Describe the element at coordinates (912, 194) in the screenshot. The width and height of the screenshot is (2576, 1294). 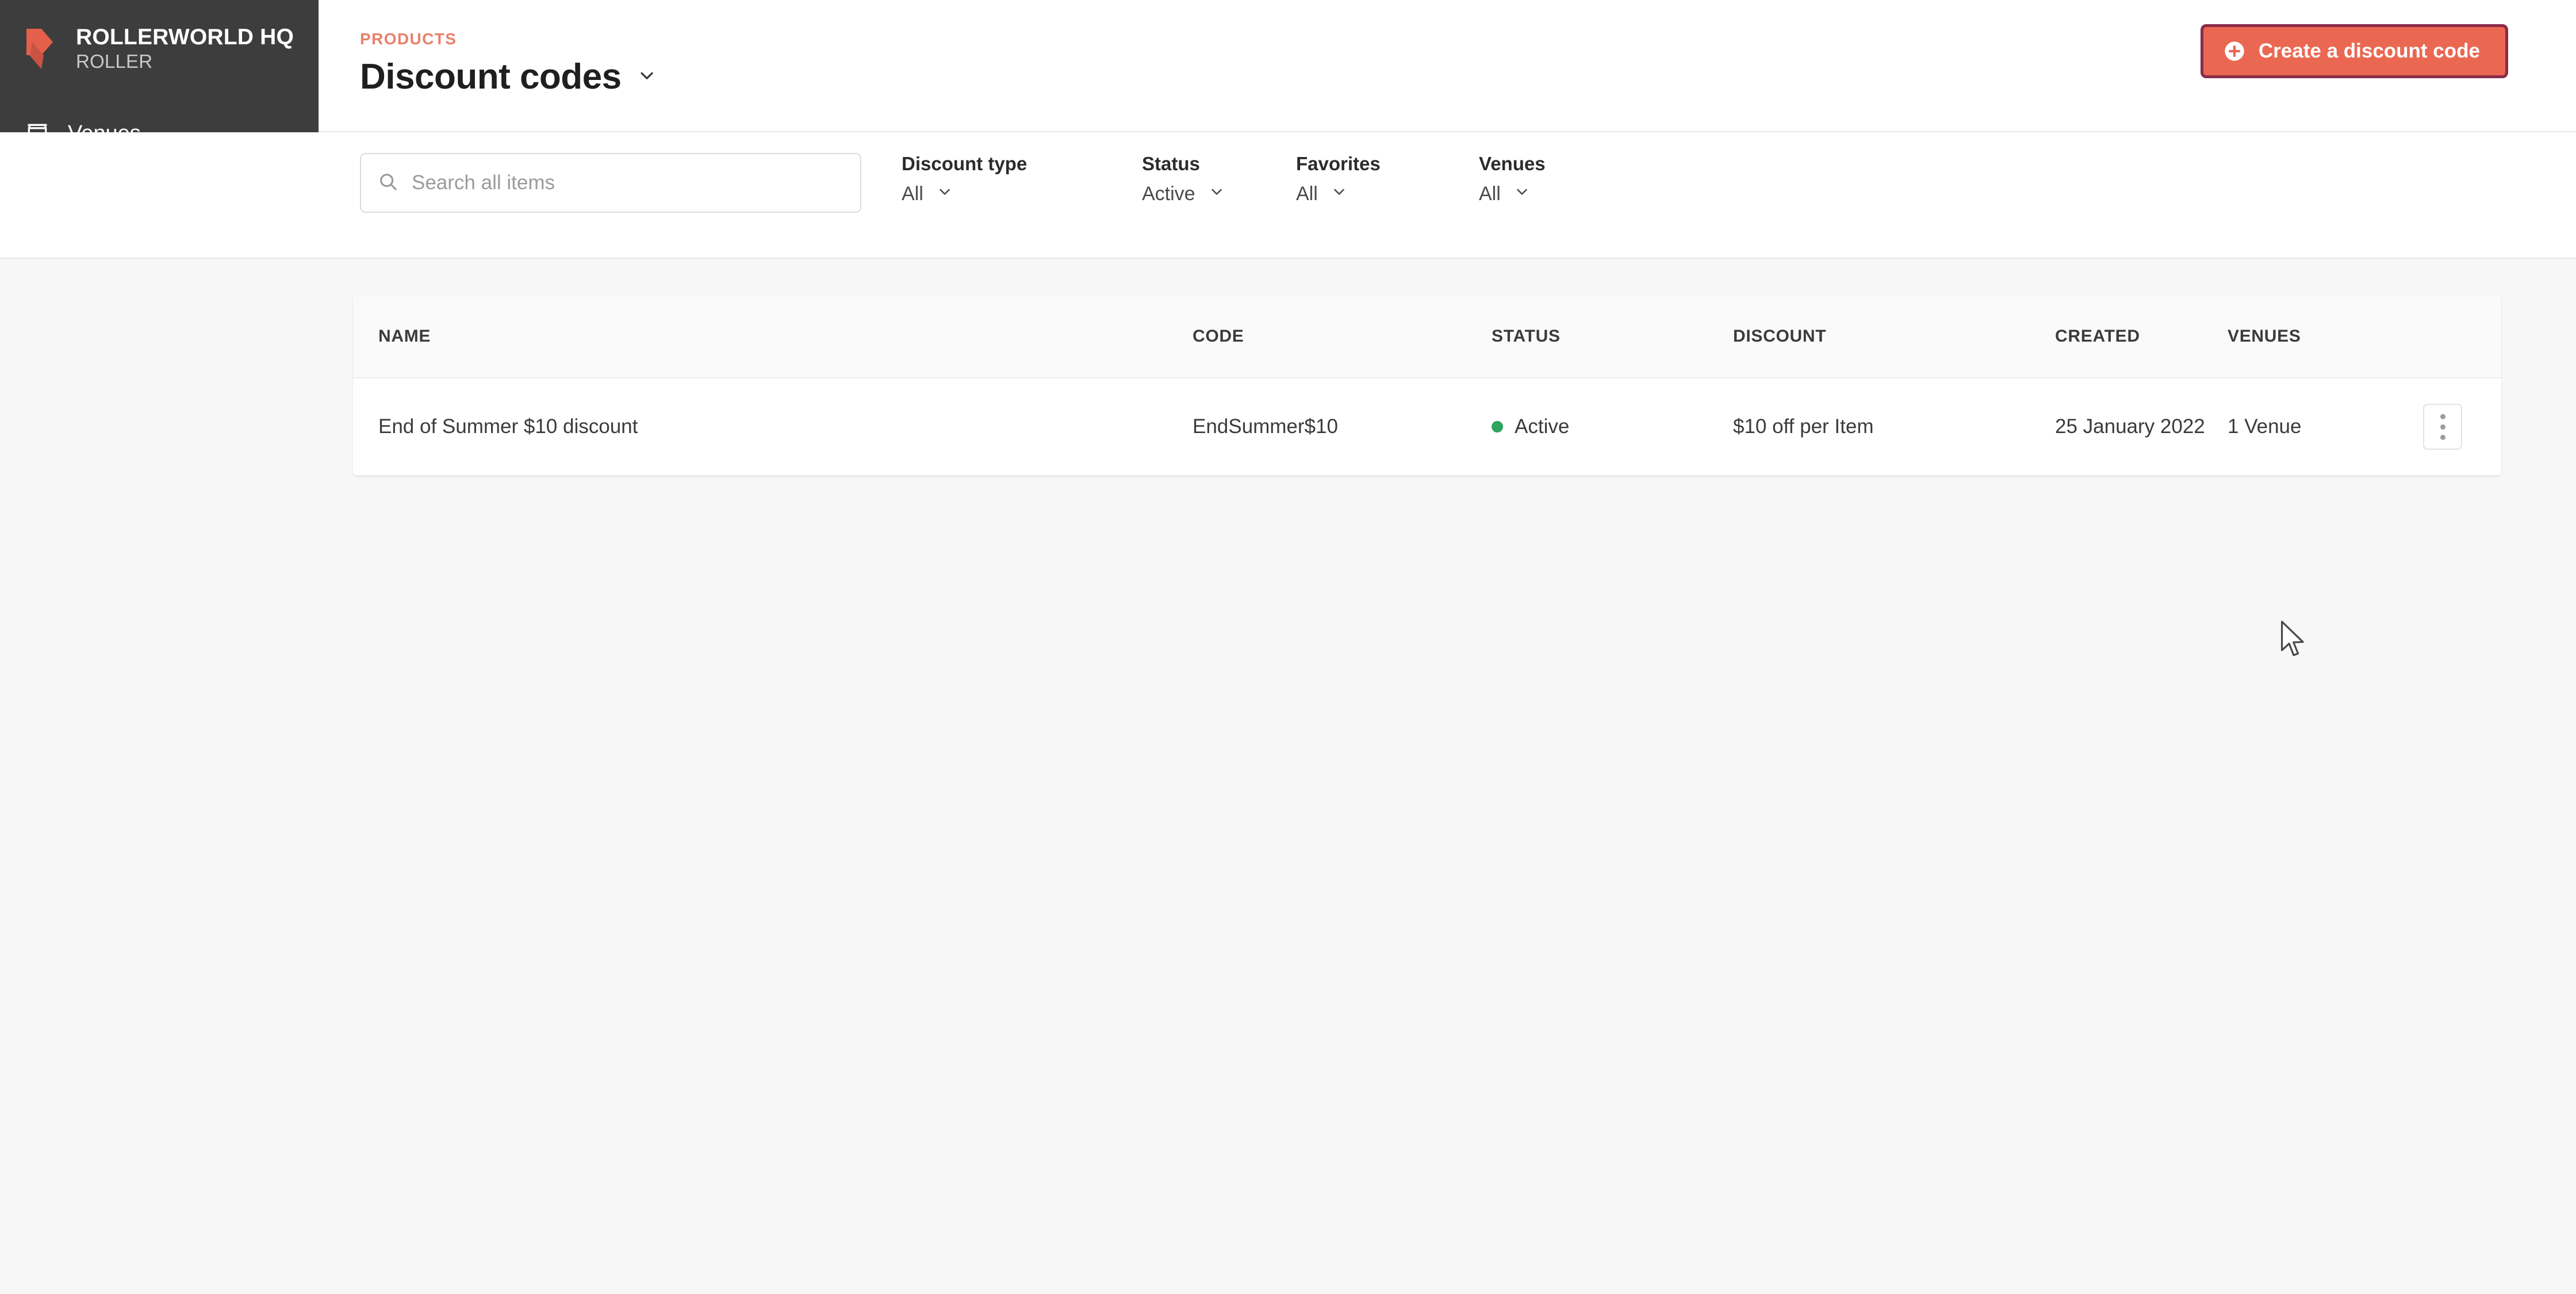
I see `filter-discount-type-selected: All` at that location.